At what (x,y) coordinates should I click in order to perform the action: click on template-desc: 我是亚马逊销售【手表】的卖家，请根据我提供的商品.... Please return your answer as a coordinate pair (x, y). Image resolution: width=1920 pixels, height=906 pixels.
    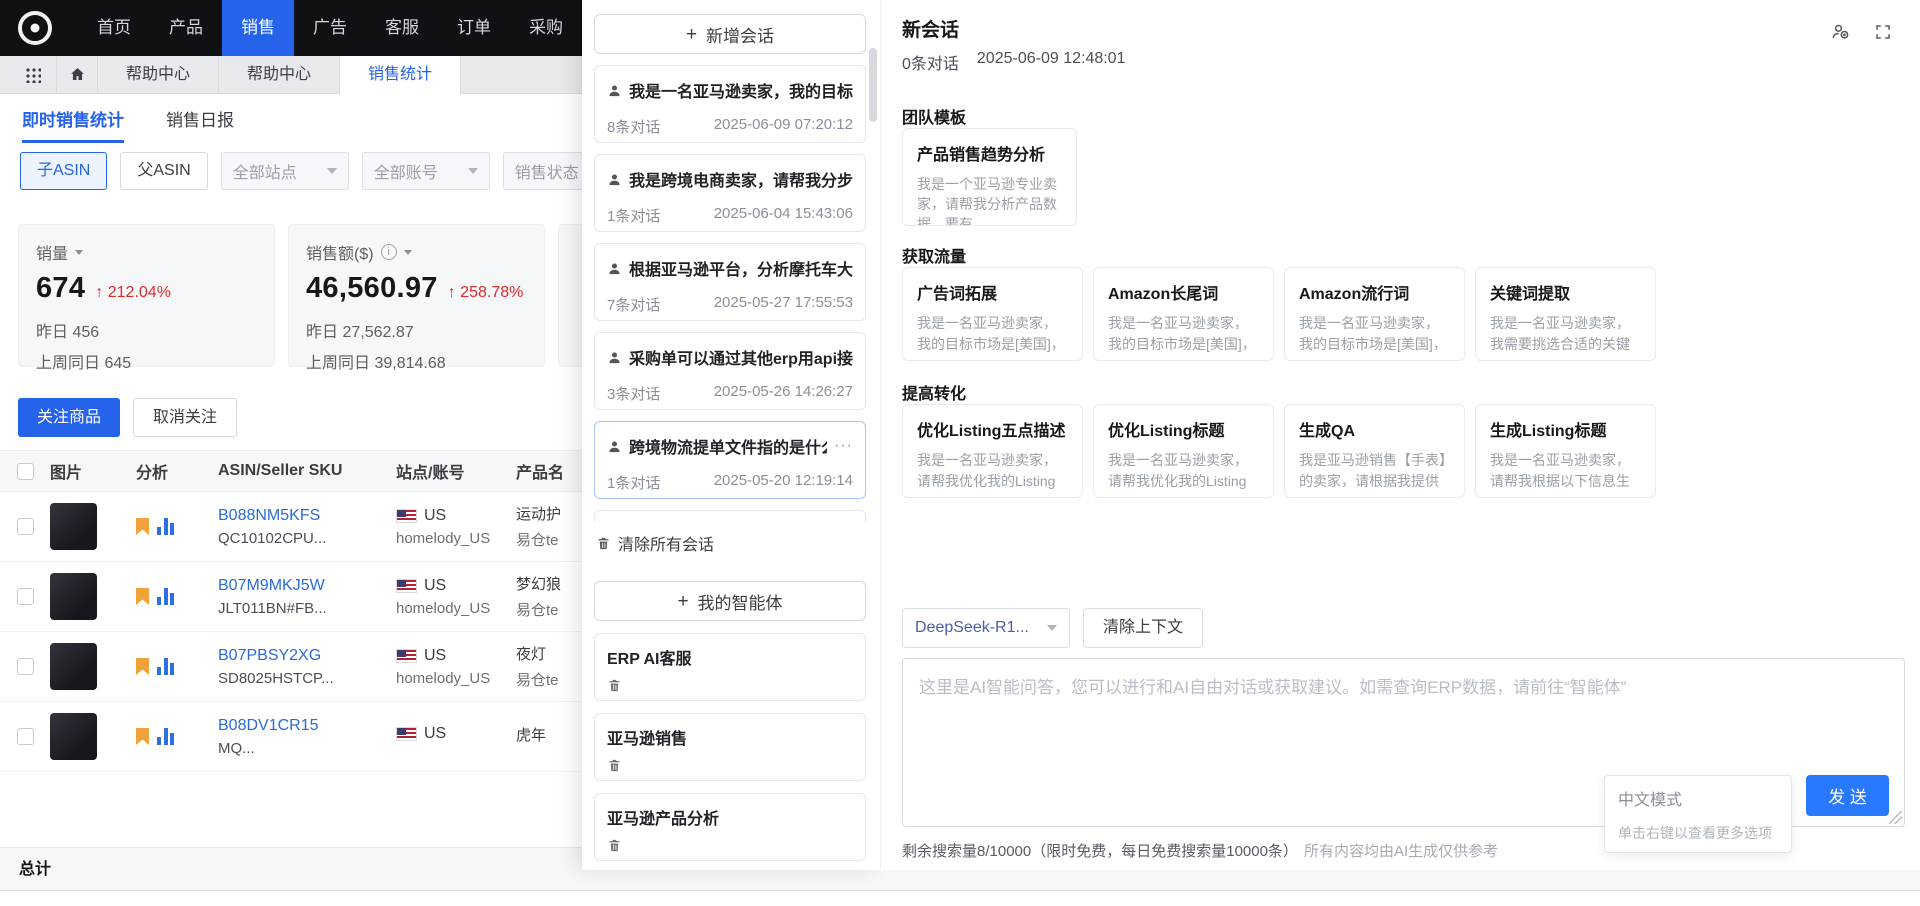
    Looking at the image, I should click on (1372, 470).